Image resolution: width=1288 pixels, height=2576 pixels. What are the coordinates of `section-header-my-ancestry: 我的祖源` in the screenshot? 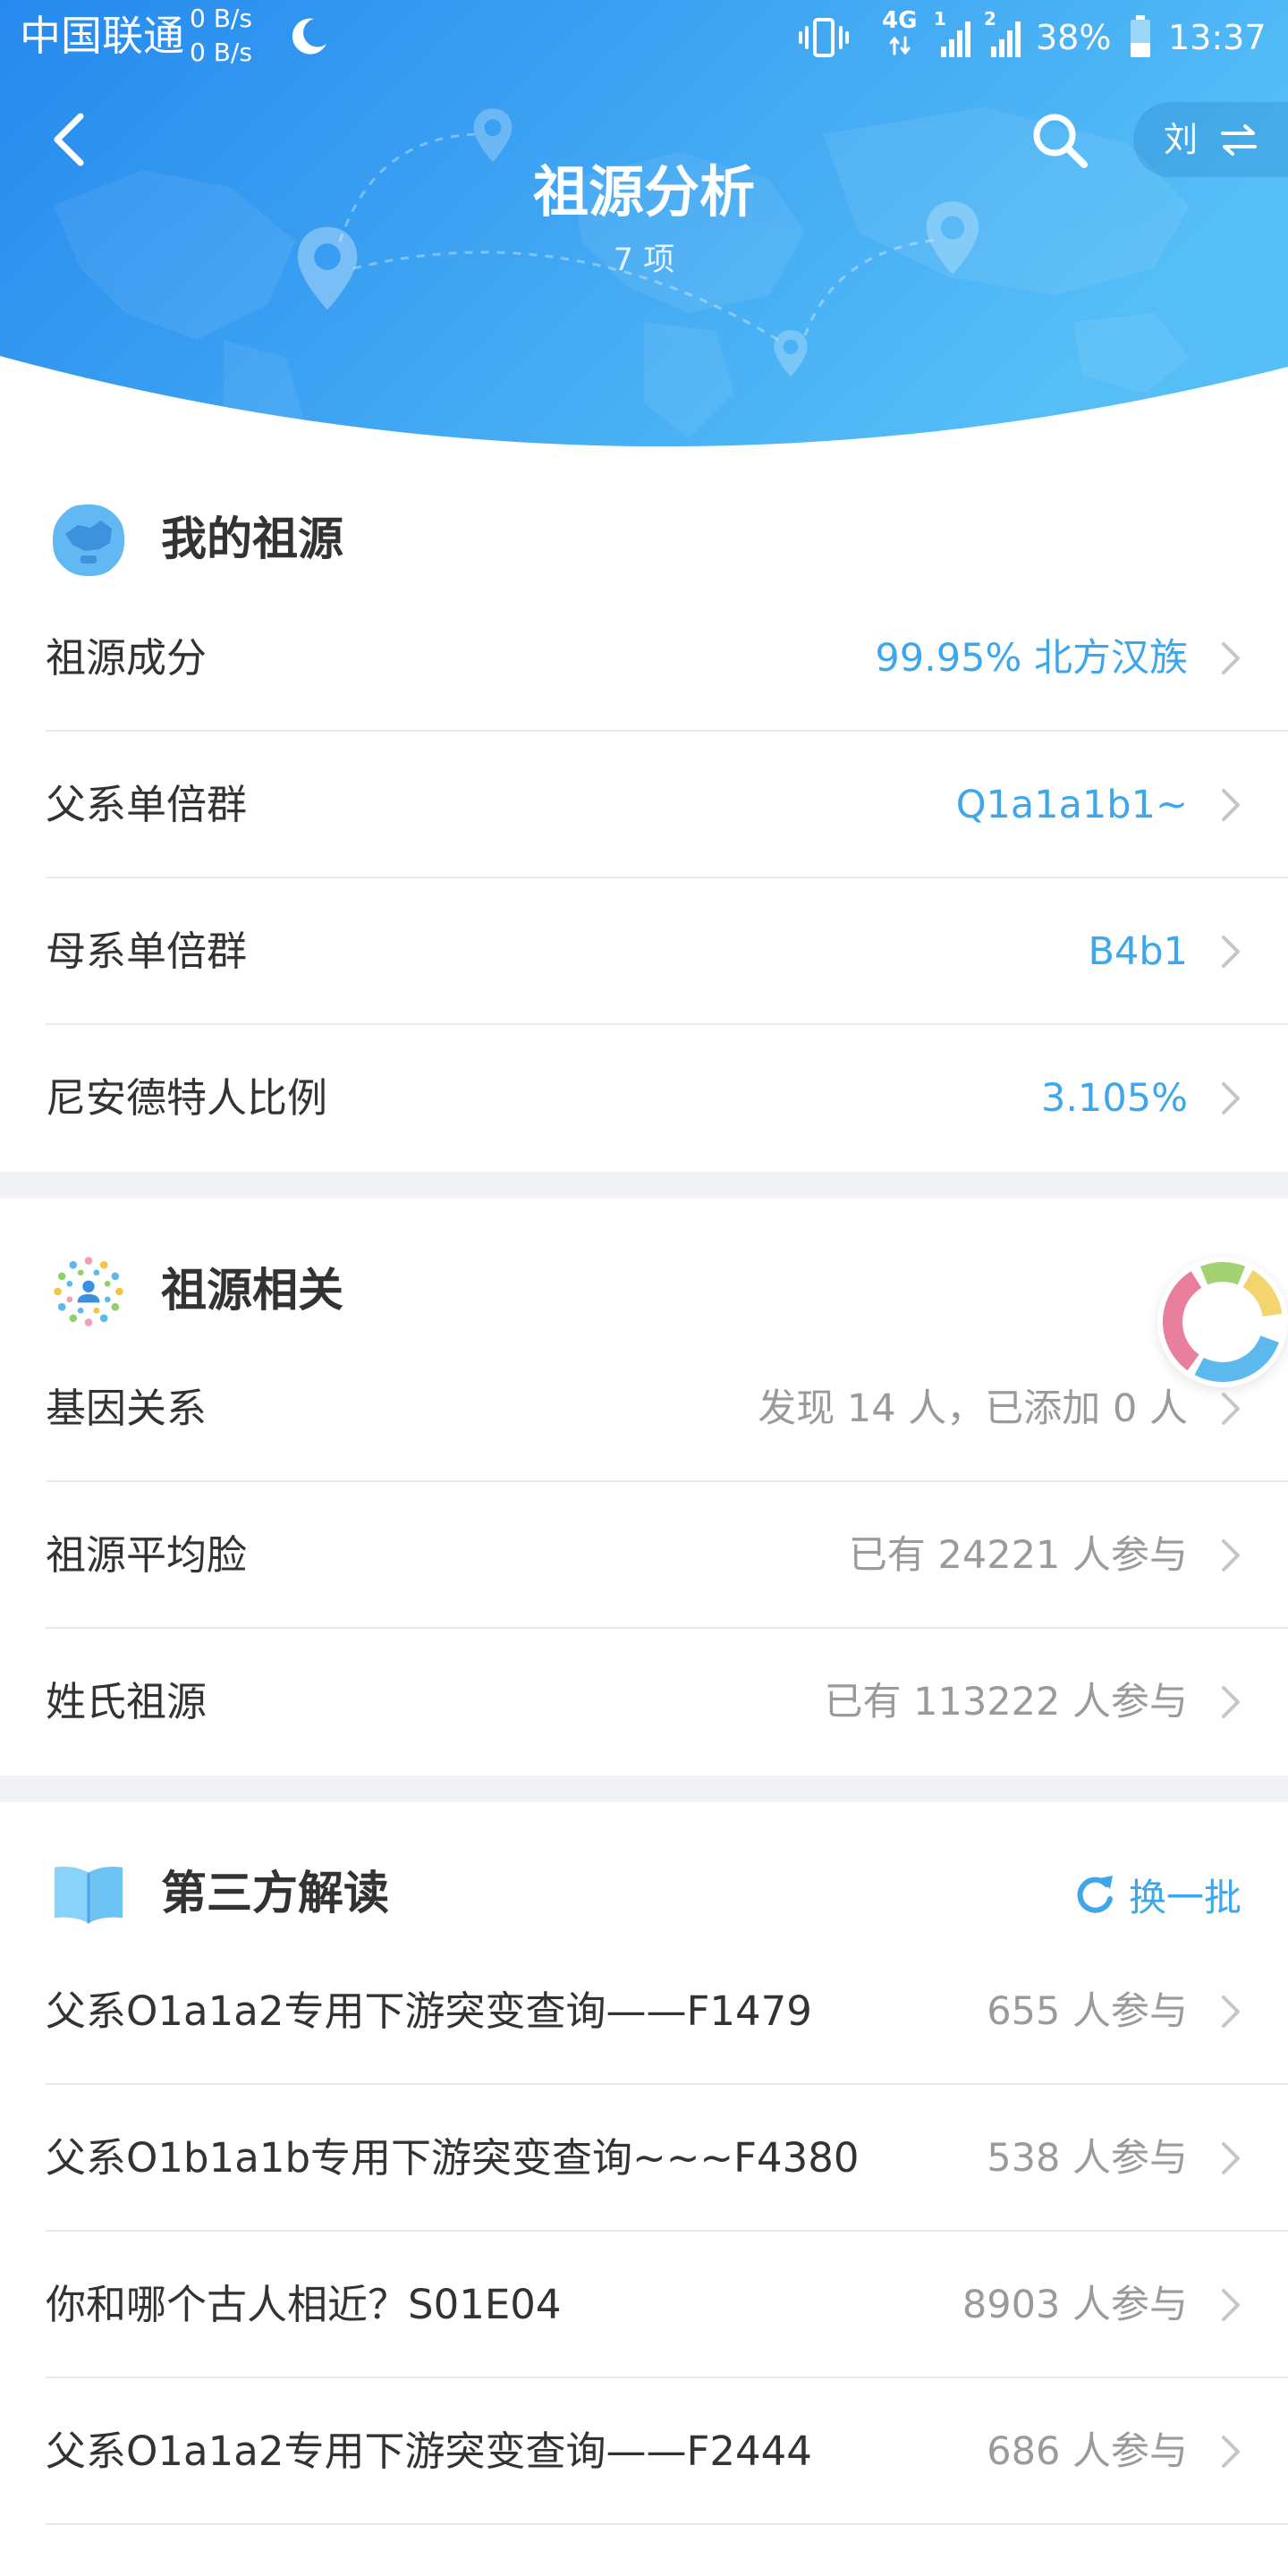 It's located at (644, 540).